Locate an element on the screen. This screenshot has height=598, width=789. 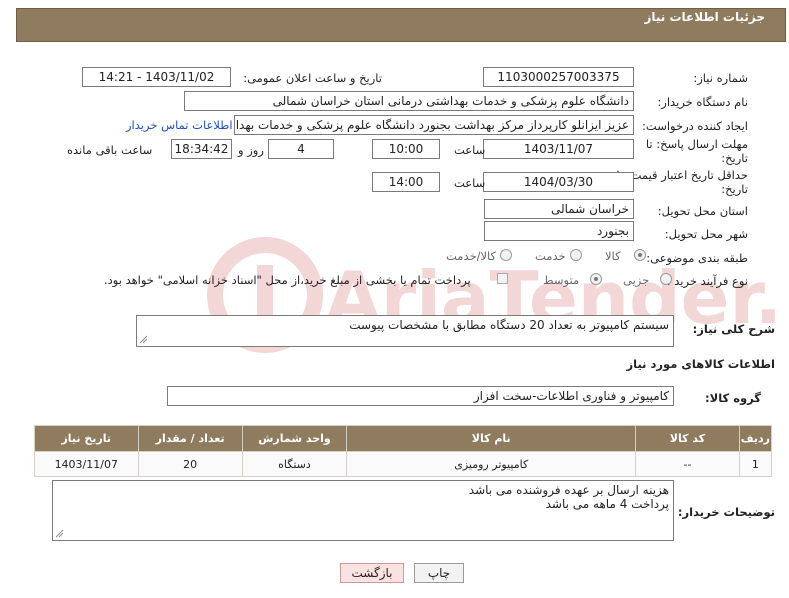
announce-label: تاریخ و ساعت اعلان عمومی: is located at coordinates (312, 78).